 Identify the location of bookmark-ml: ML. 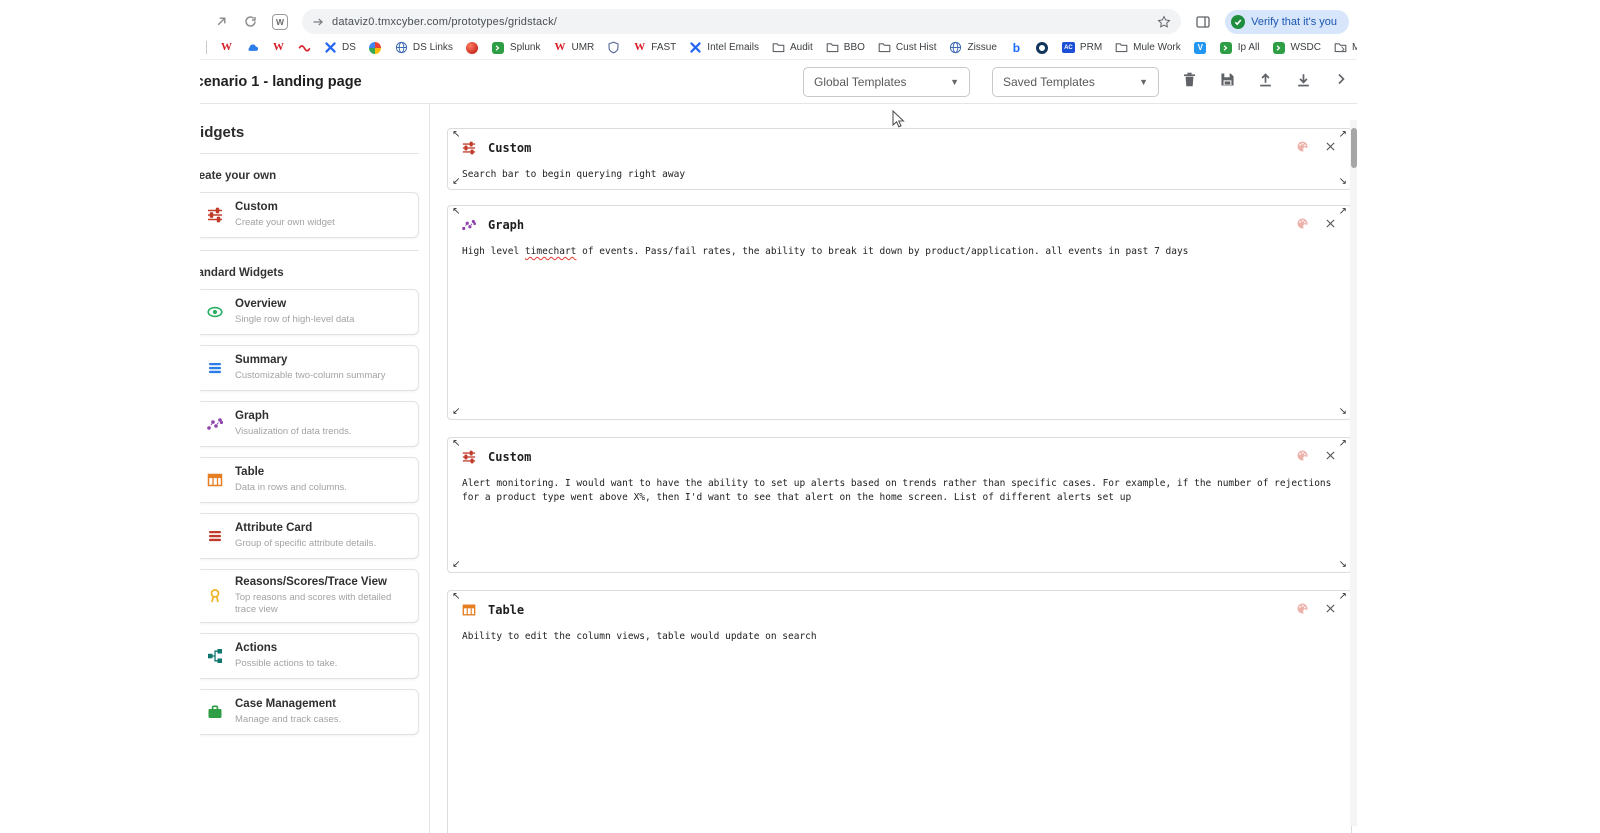
(1345, 47).